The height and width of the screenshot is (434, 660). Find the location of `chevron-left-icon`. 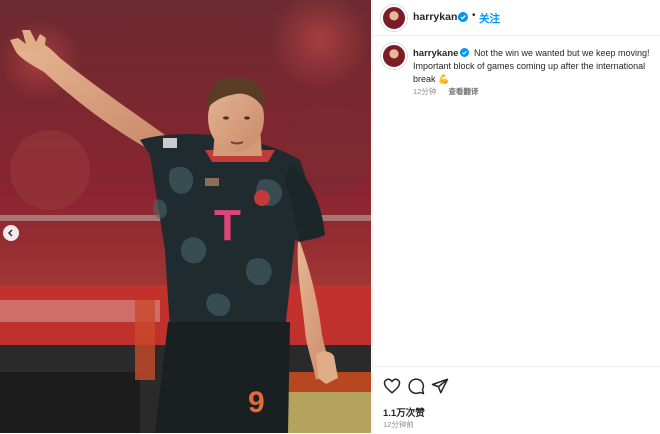

chevron-left-icon is located at coordinates (10, 233).